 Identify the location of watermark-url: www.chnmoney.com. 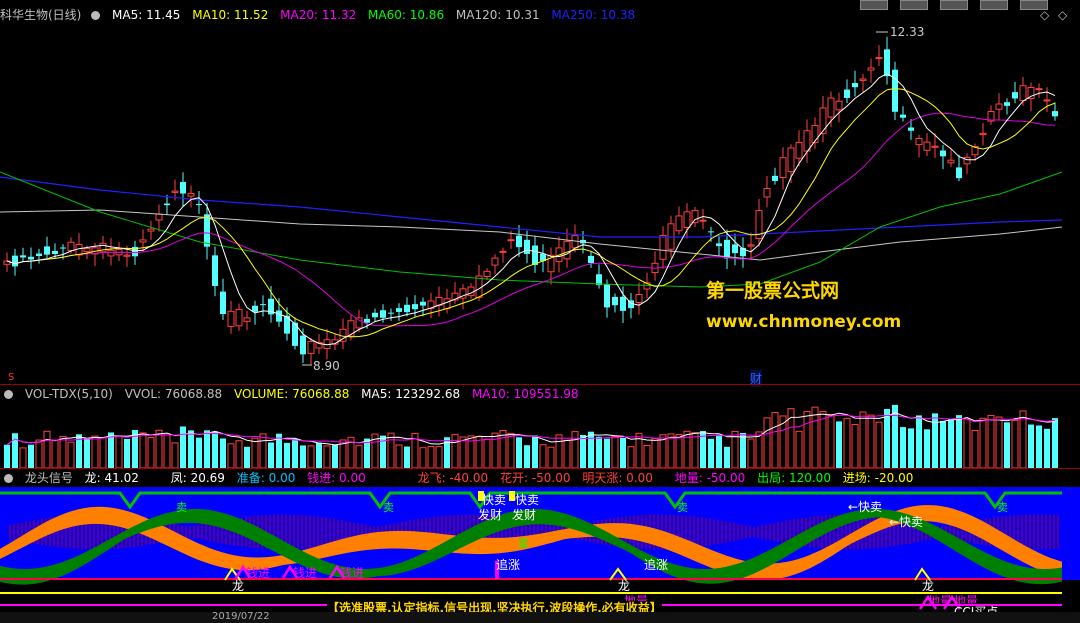
(804, 322).